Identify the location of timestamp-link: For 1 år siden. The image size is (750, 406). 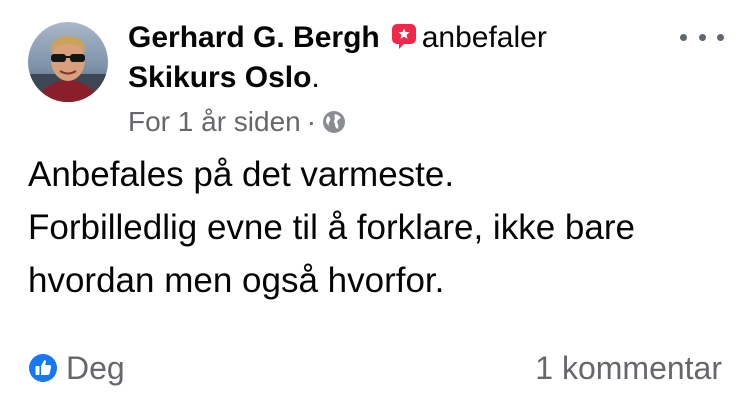
(214, 121).